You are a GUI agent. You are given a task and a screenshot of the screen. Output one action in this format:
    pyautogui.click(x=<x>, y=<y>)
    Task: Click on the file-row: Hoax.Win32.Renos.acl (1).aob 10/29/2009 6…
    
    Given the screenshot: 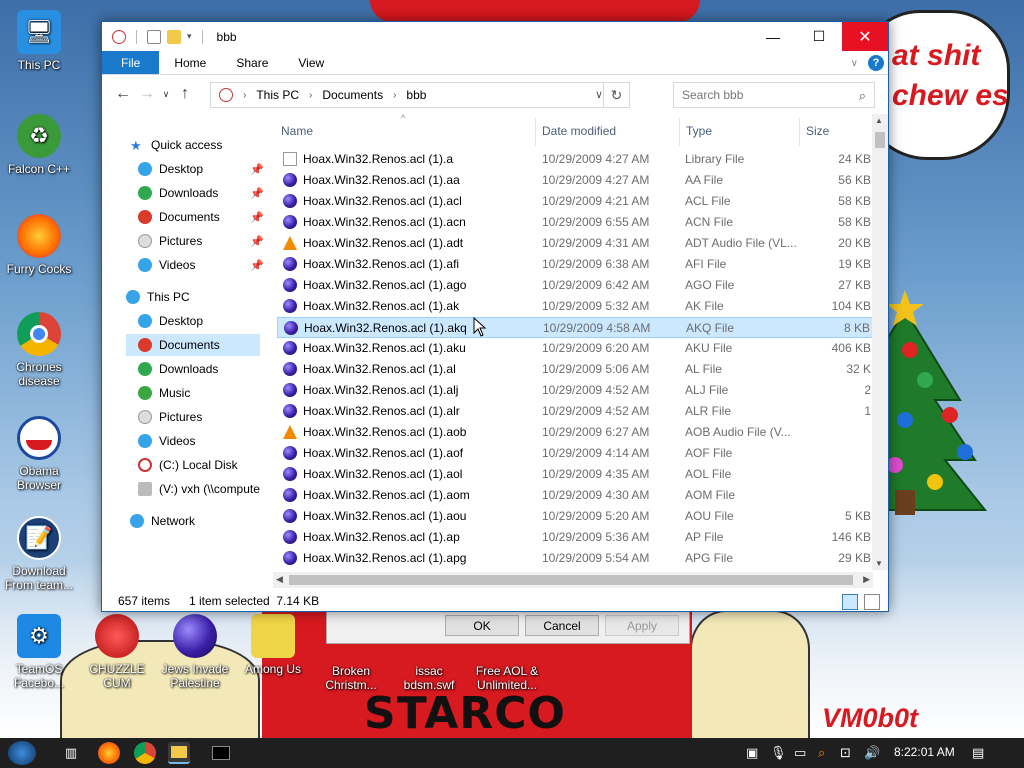 What is the action you would take?
    pyautogui.click(x=575, y=432)
    